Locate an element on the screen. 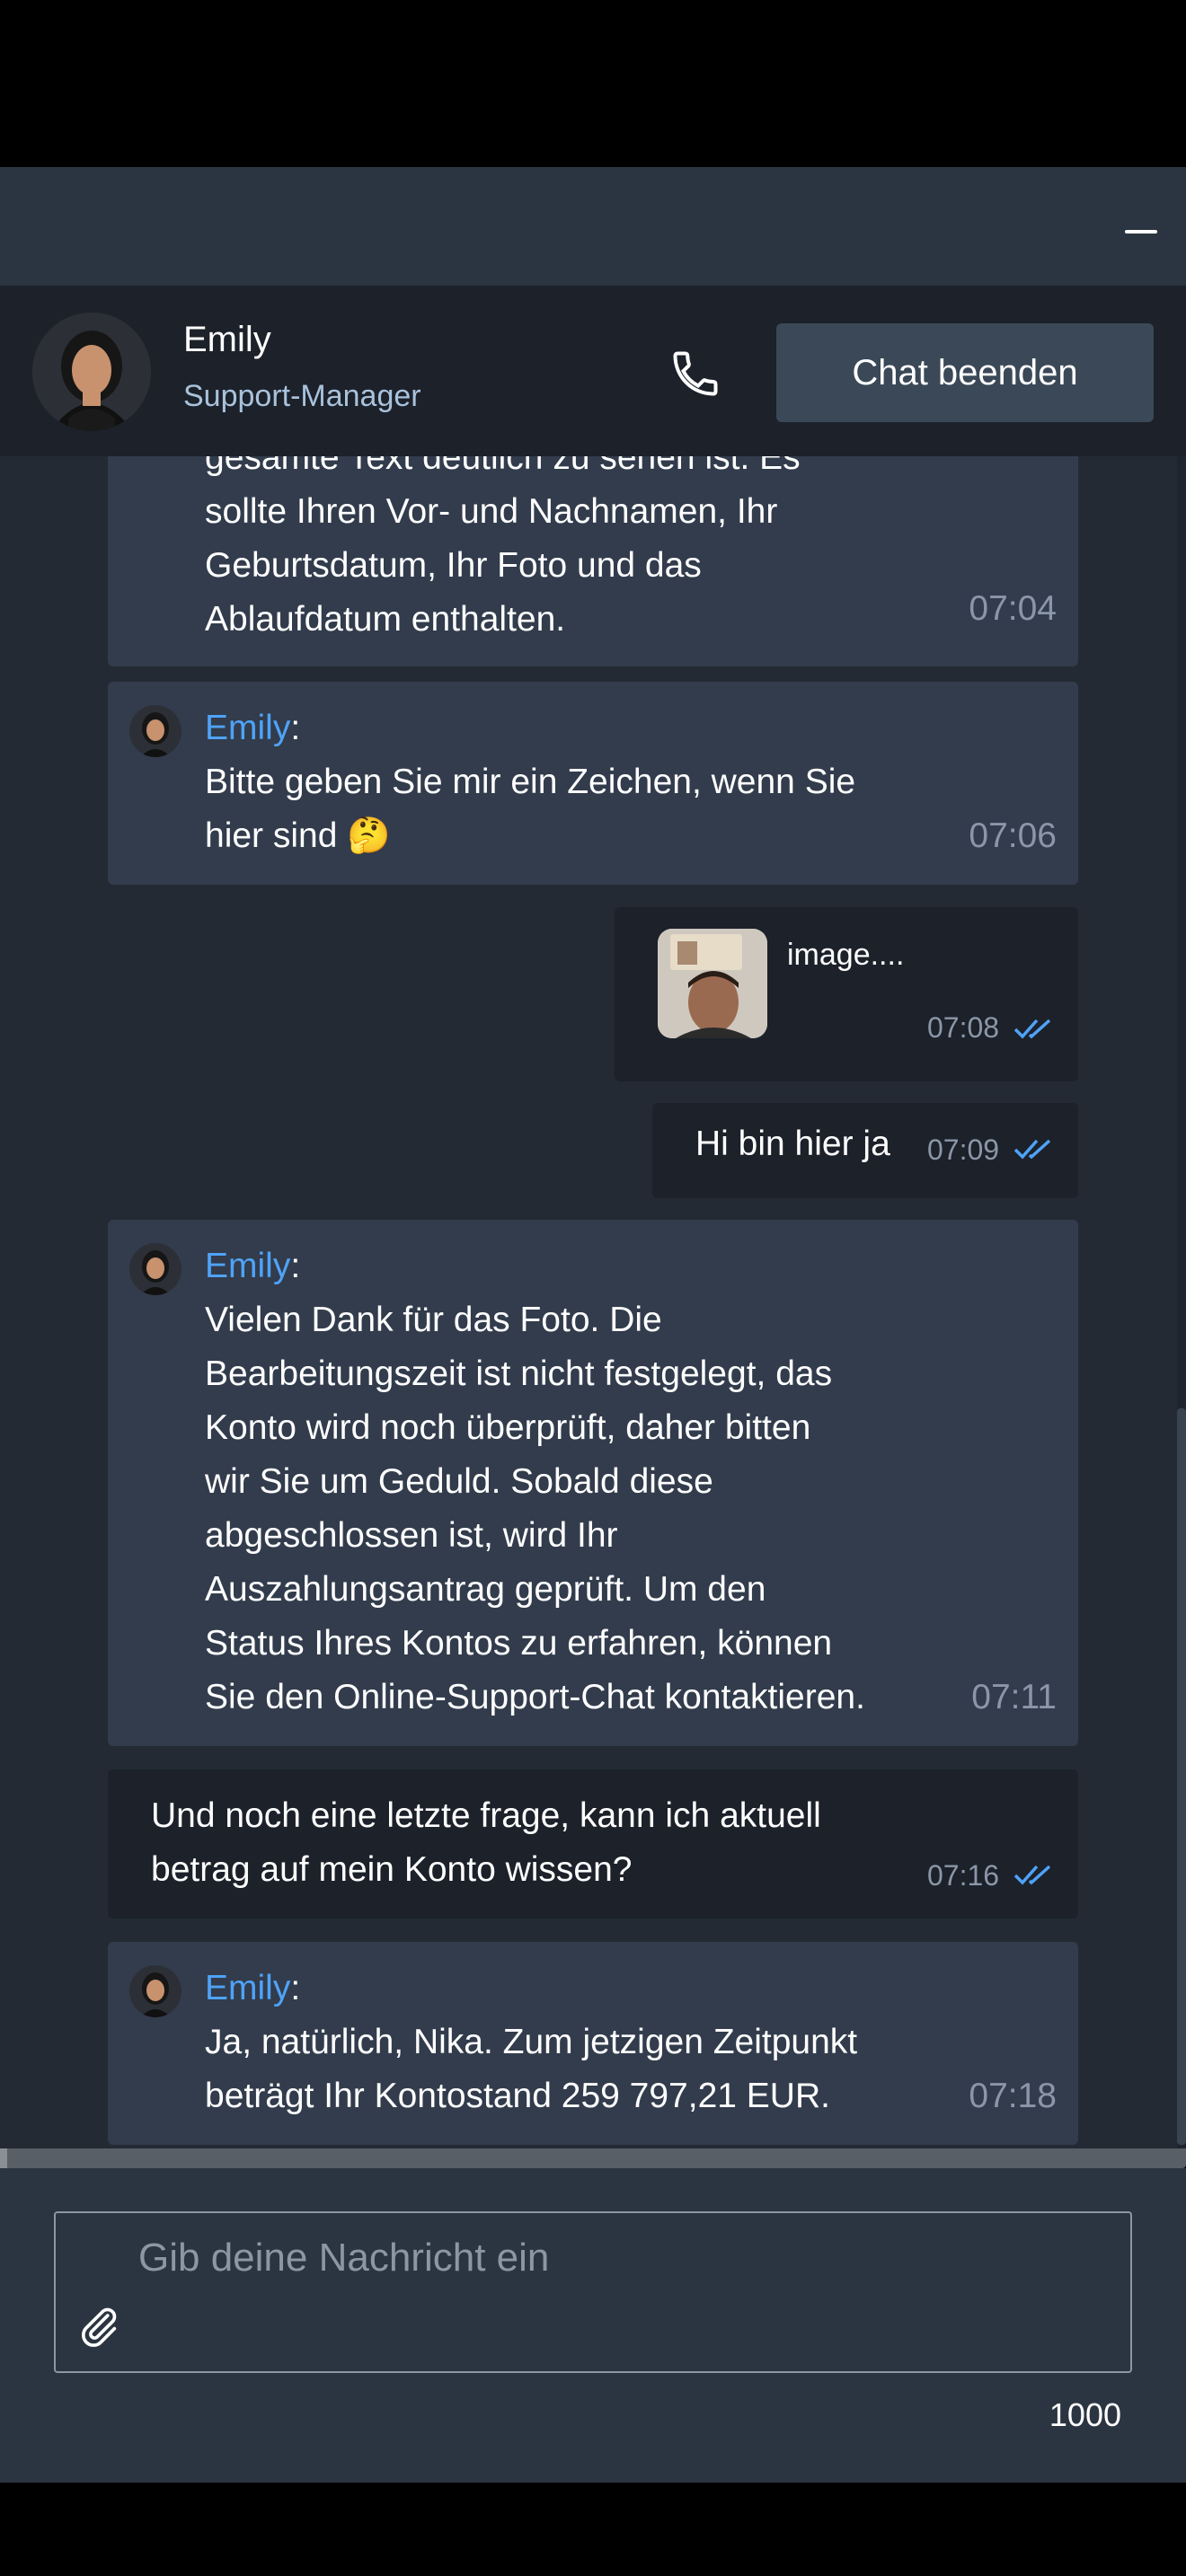 This screenshot has height=2576, width=1186. outgoing-image-message: image.... 07:08 is located at coordinates (846, 994).